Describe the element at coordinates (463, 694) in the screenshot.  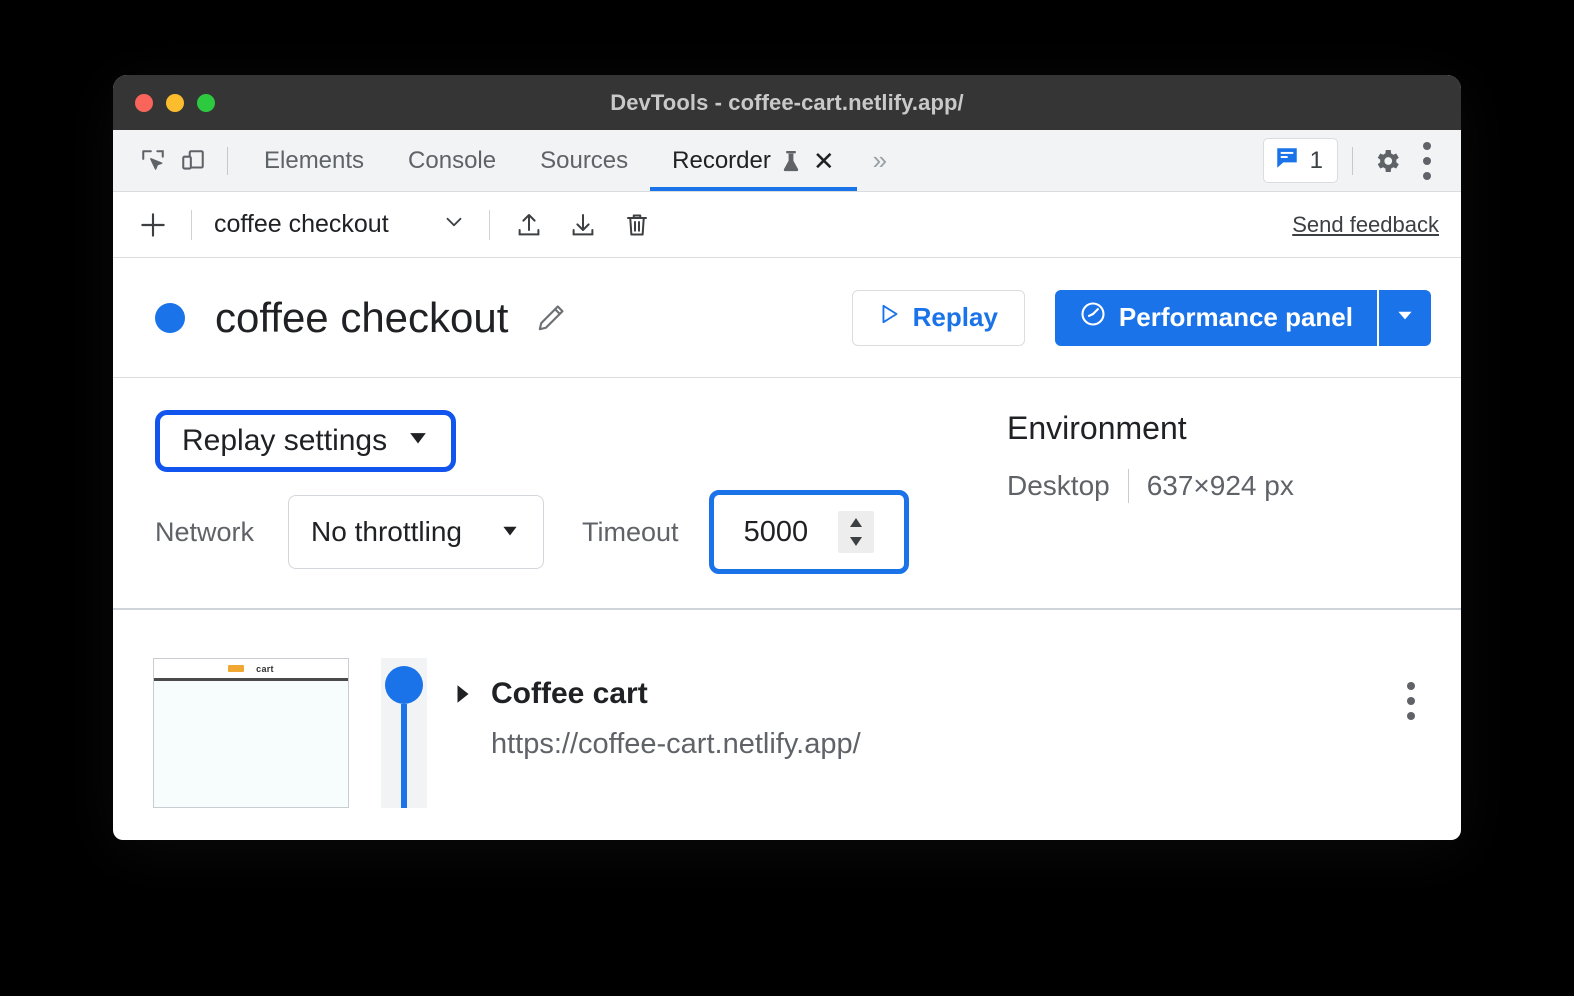
I see `triangle-right-icon` at that location.